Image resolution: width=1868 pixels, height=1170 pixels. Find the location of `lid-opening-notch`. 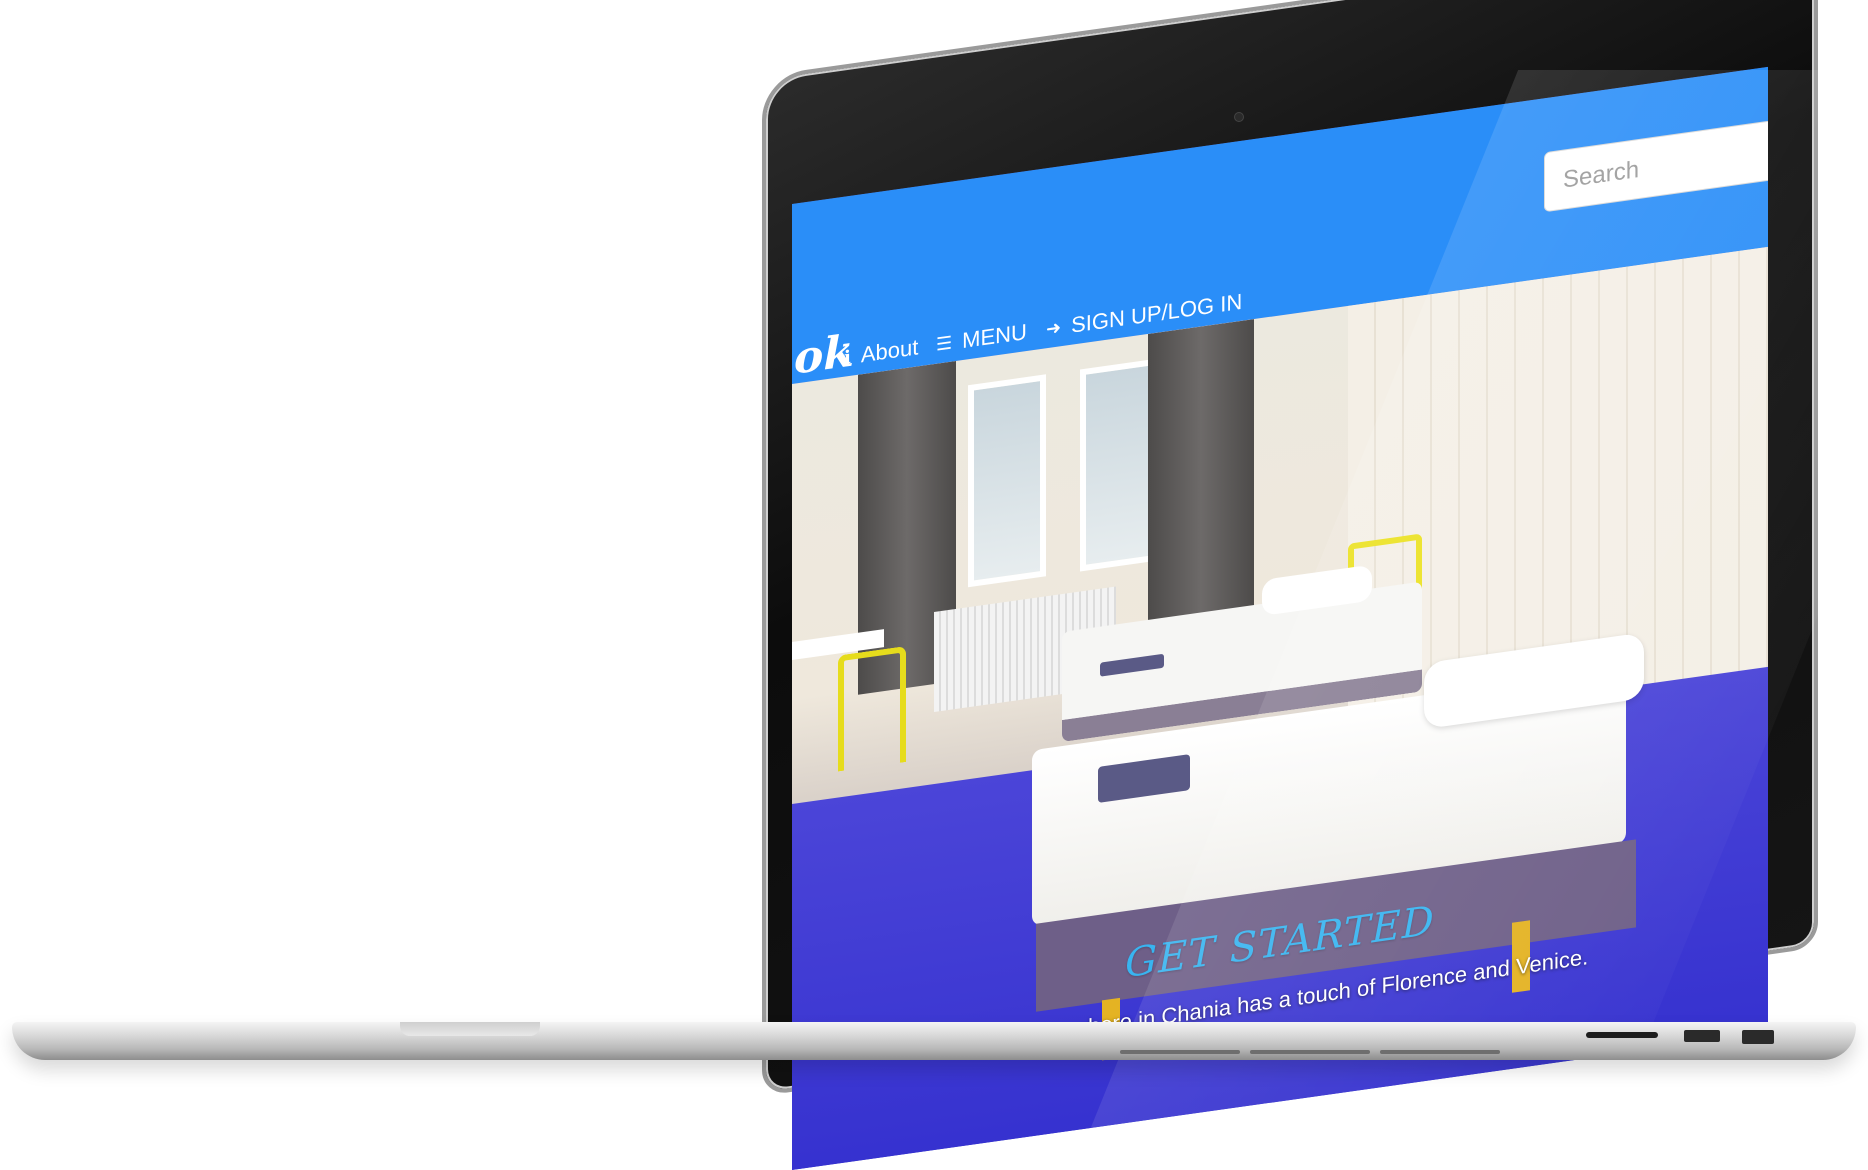

lid-opening-notch is located at coordinates (470, 1029).